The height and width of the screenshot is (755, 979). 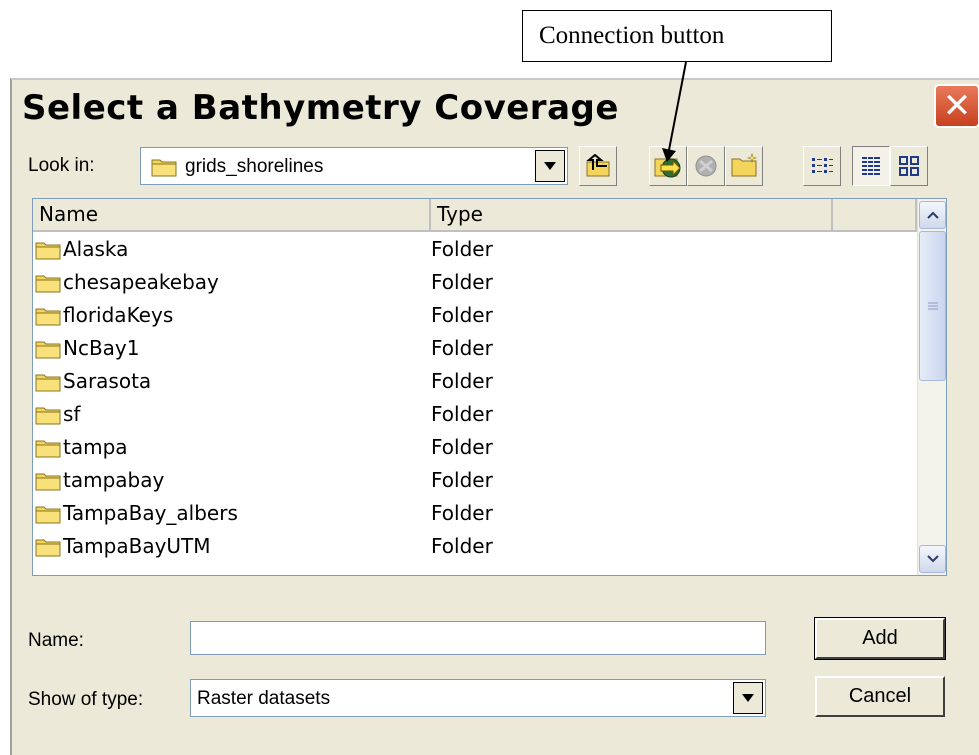 What do you see at coordinates (56, 640) in the screenshot?
I see `name-label: Name:` at bounding box center [56, 640].